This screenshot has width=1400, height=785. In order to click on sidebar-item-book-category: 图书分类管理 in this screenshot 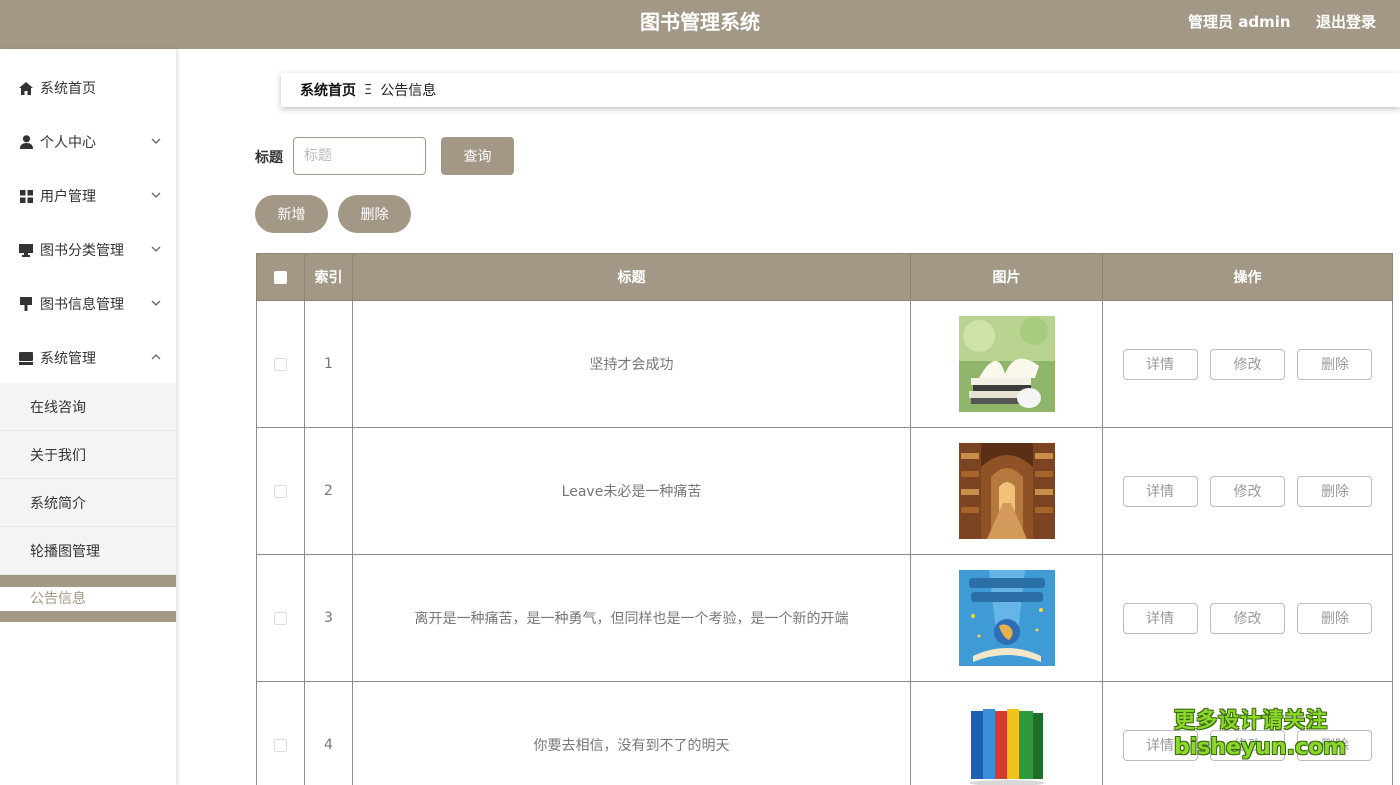, I will do `click(88, 250)`.